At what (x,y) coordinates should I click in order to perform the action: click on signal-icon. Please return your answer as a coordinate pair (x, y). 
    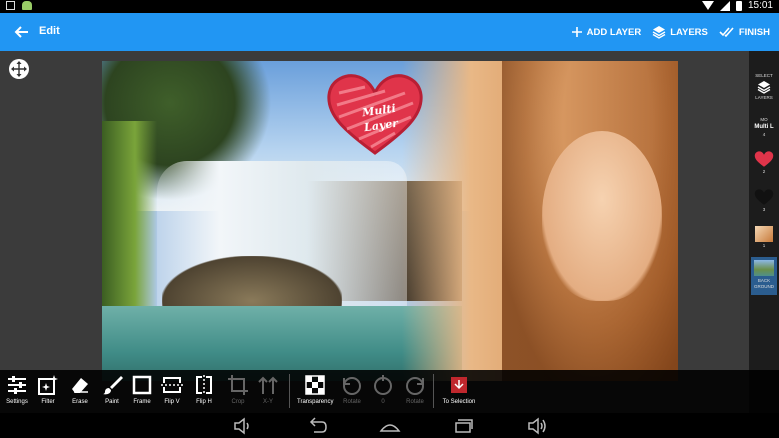
    Looking at the image, I should click on (724, 5).